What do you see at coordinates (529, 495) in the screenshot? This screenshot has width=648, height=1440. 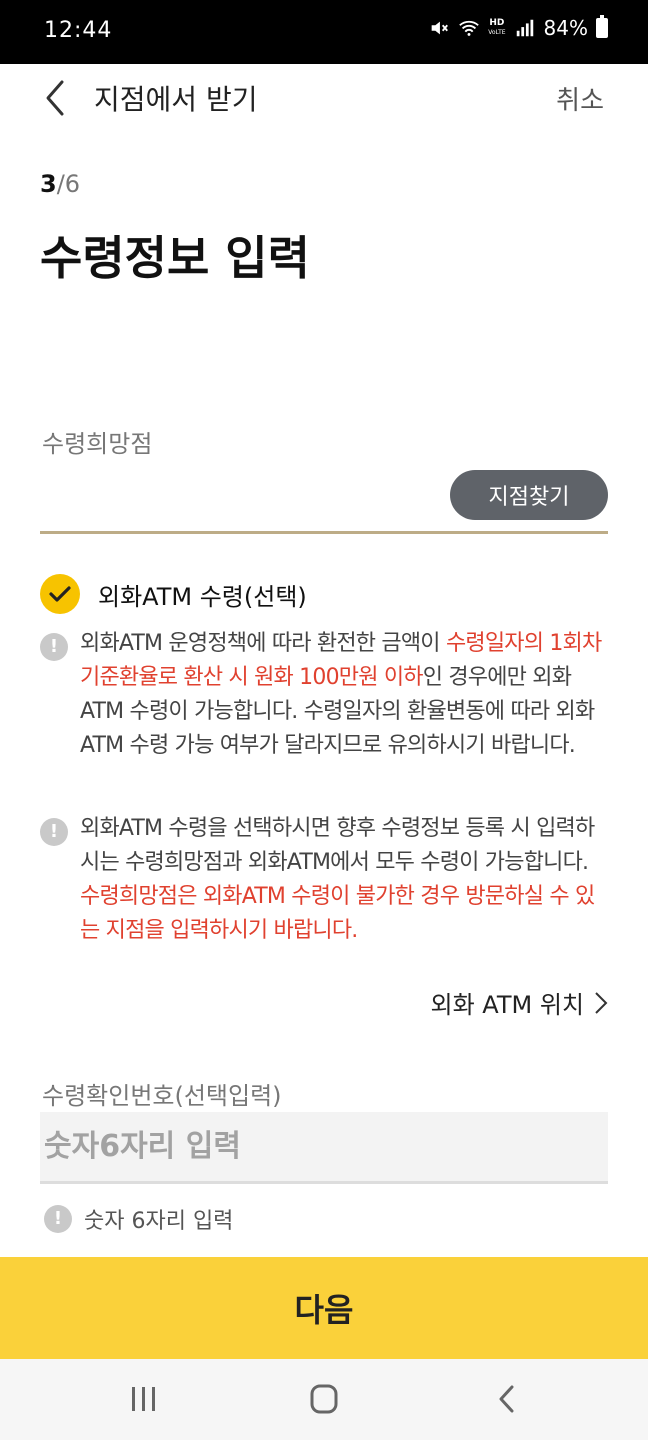 I see `find-branch-button: 지점찾기` at bounding box center [529, 495].